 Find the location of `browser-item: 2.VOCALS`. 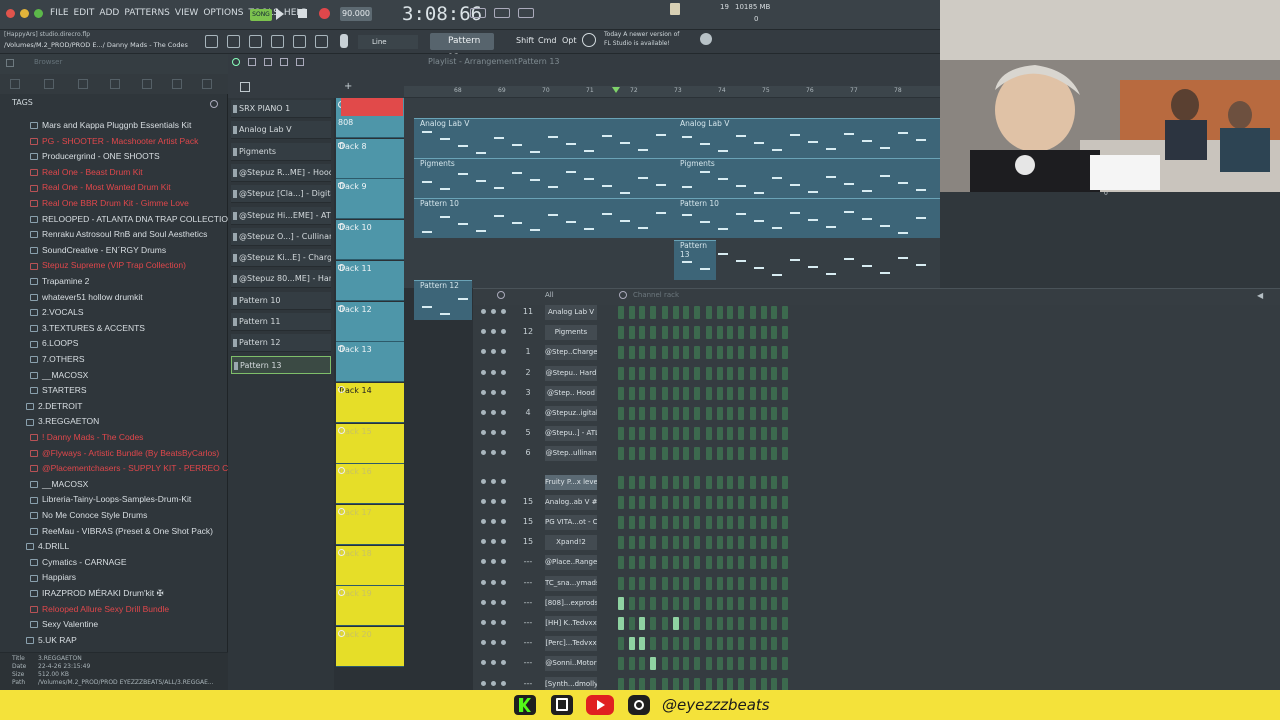

browser-item: 2.VOCALS is located at coordinates (57, 312).